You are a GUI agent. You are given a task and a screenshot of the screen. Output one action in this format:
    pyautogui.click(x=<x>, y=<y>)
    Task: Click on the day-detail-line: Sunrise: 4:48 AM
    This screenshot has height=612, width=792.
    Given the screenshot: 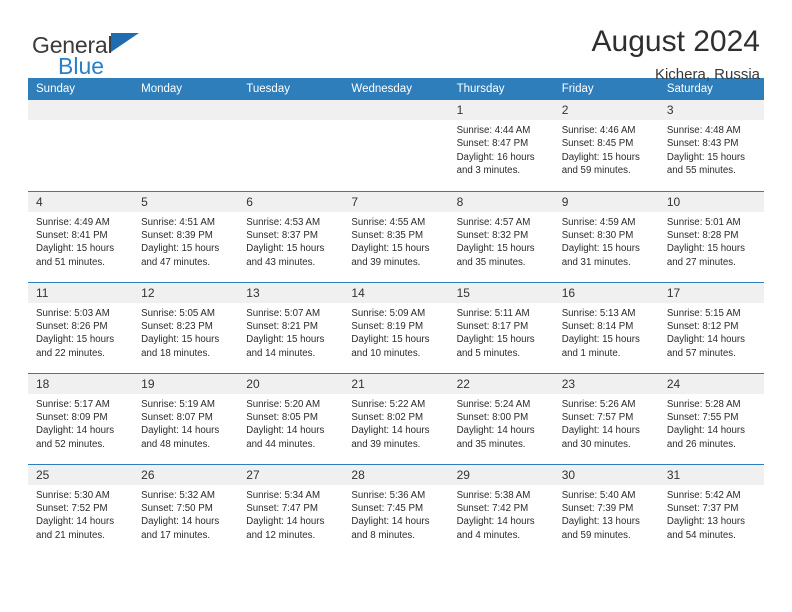 What is the action you would take?
    pyautogui.click(x=703, y=130)
    